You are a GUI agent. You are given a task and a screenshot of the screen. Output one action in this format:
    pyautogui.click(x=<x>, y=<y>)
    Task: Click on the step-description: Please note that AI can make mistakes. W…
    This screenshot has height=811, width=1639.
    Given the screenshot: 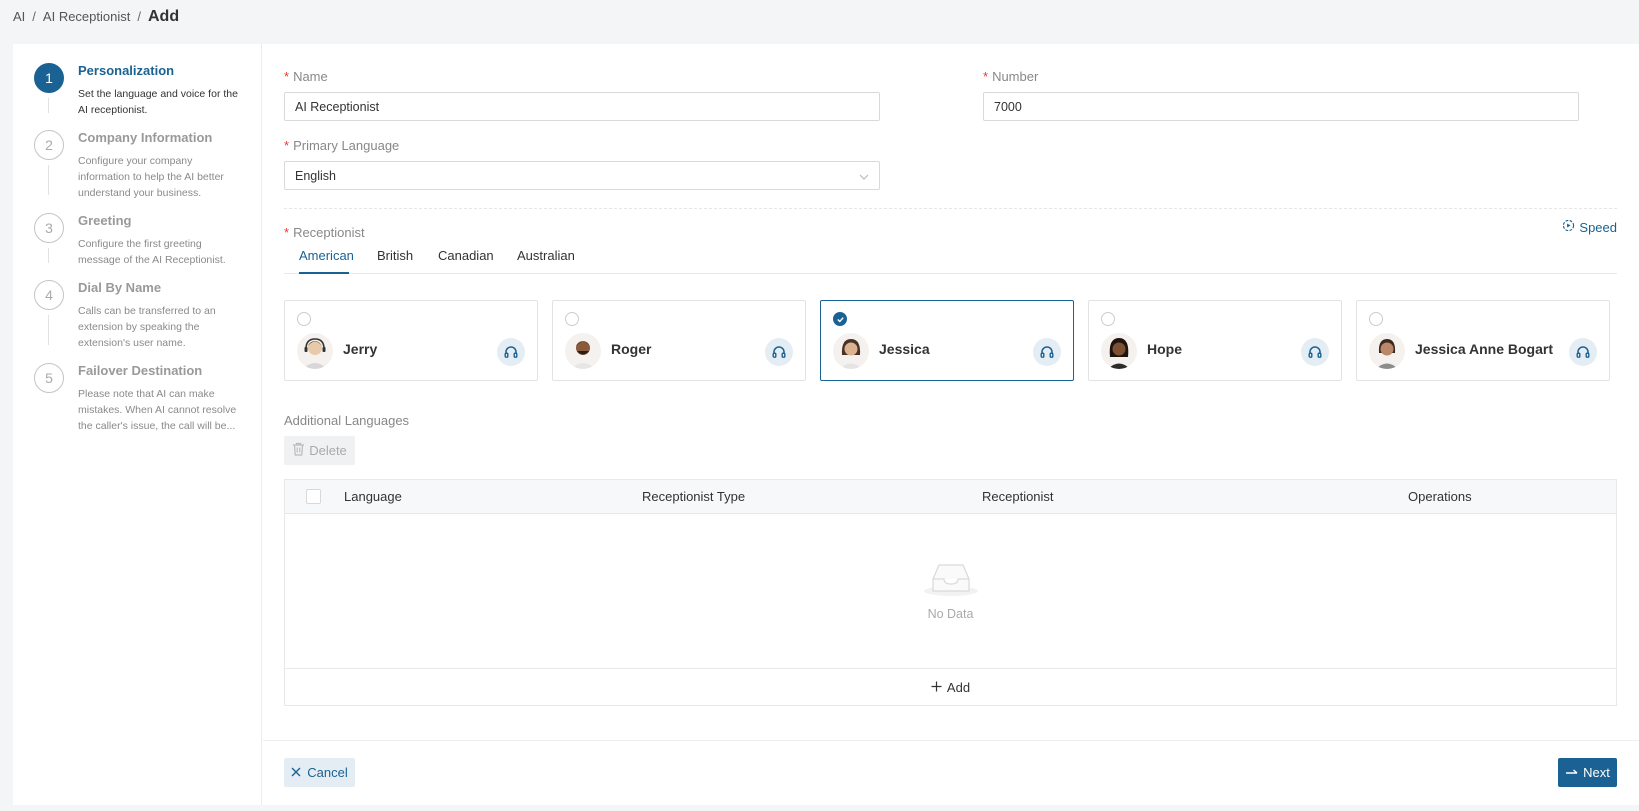 What is the action you would take?
    pyautogui.click(x=157, y=410)
    